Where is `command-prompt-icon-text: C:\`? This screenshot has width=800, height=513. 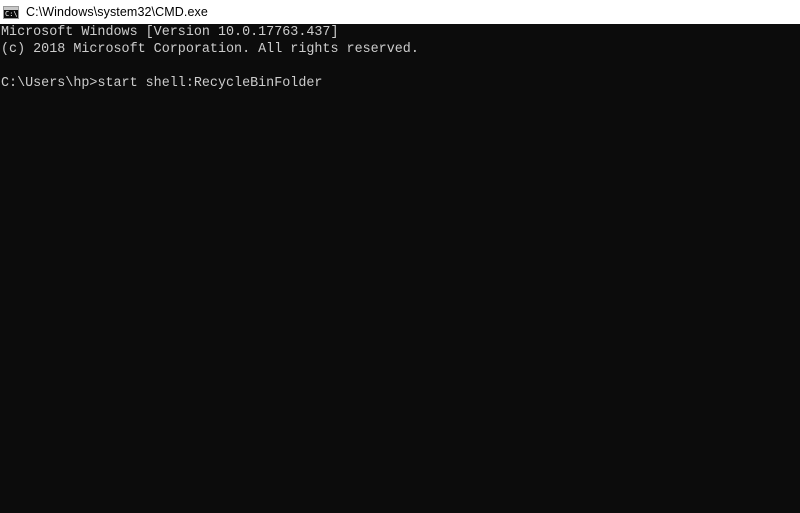 command-prompt-icon-text: C:\ is located at coordinates (11, 13).